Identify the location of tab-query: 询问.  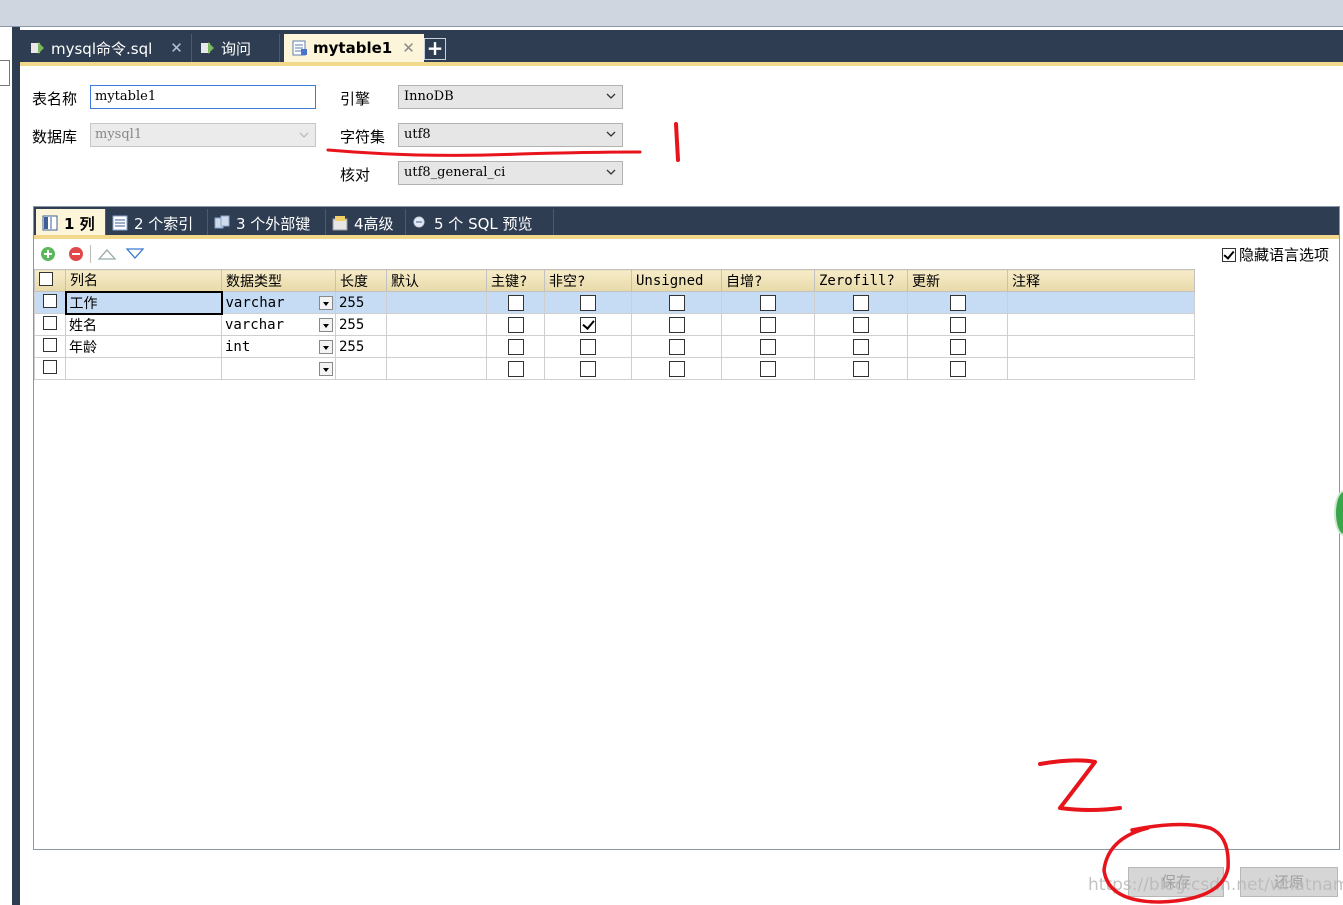
(236, 48).